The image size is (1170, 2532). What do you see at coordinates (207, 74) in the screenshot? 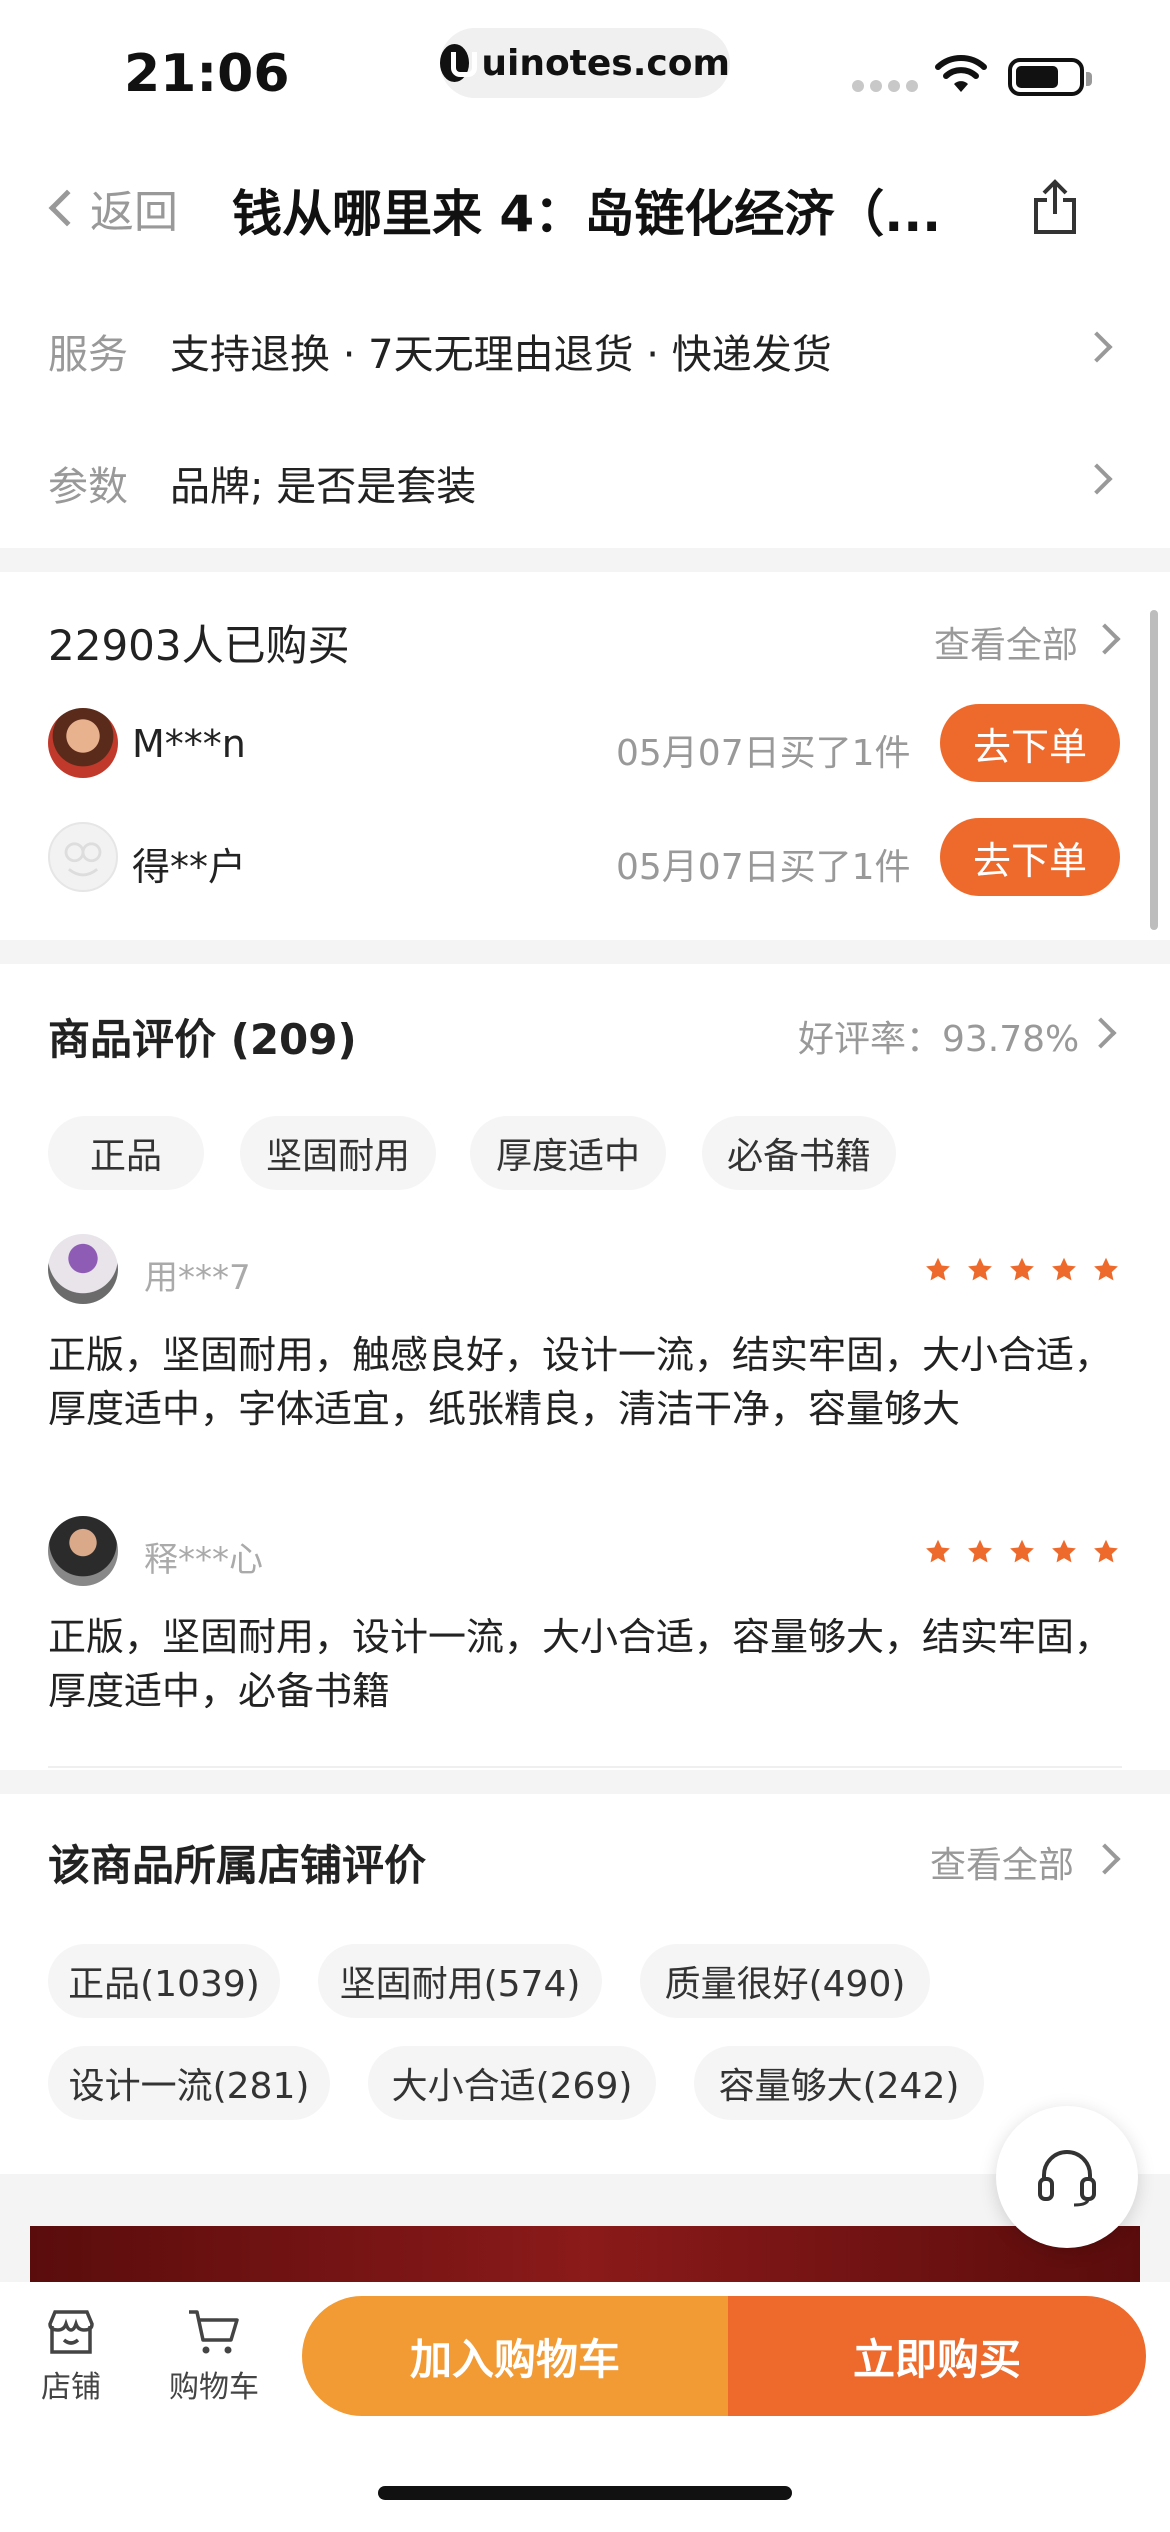
I see `status-time: 21:06` at bounding box center [207, 74].